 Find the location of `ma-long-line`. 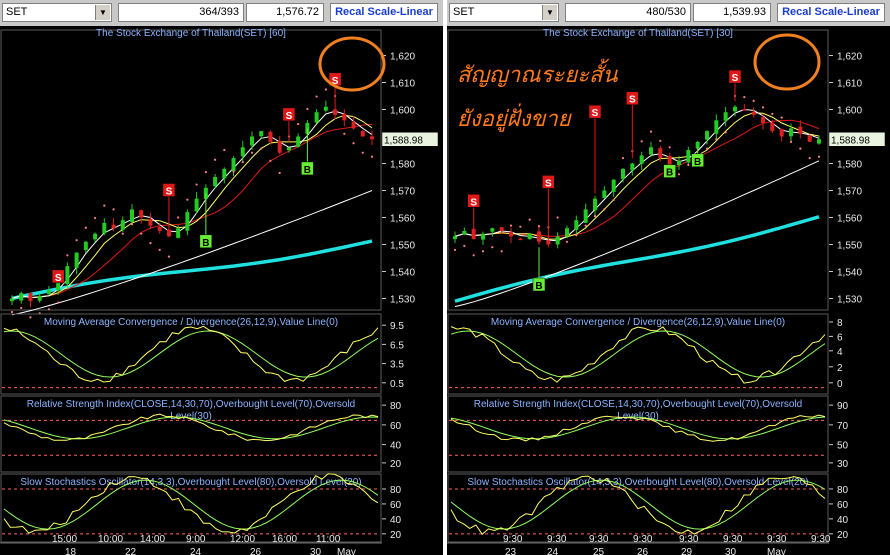

ma-long-line is located at coordinates (637, 259).